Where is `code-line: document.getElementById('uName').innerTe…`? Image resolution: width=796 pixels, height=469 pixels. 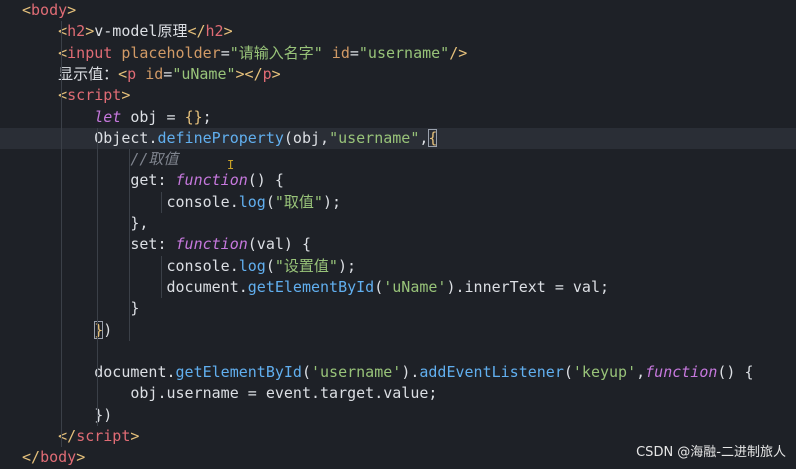
code-line: document.getElementById('uName').innerTe… is located at coordinates (398, 287).